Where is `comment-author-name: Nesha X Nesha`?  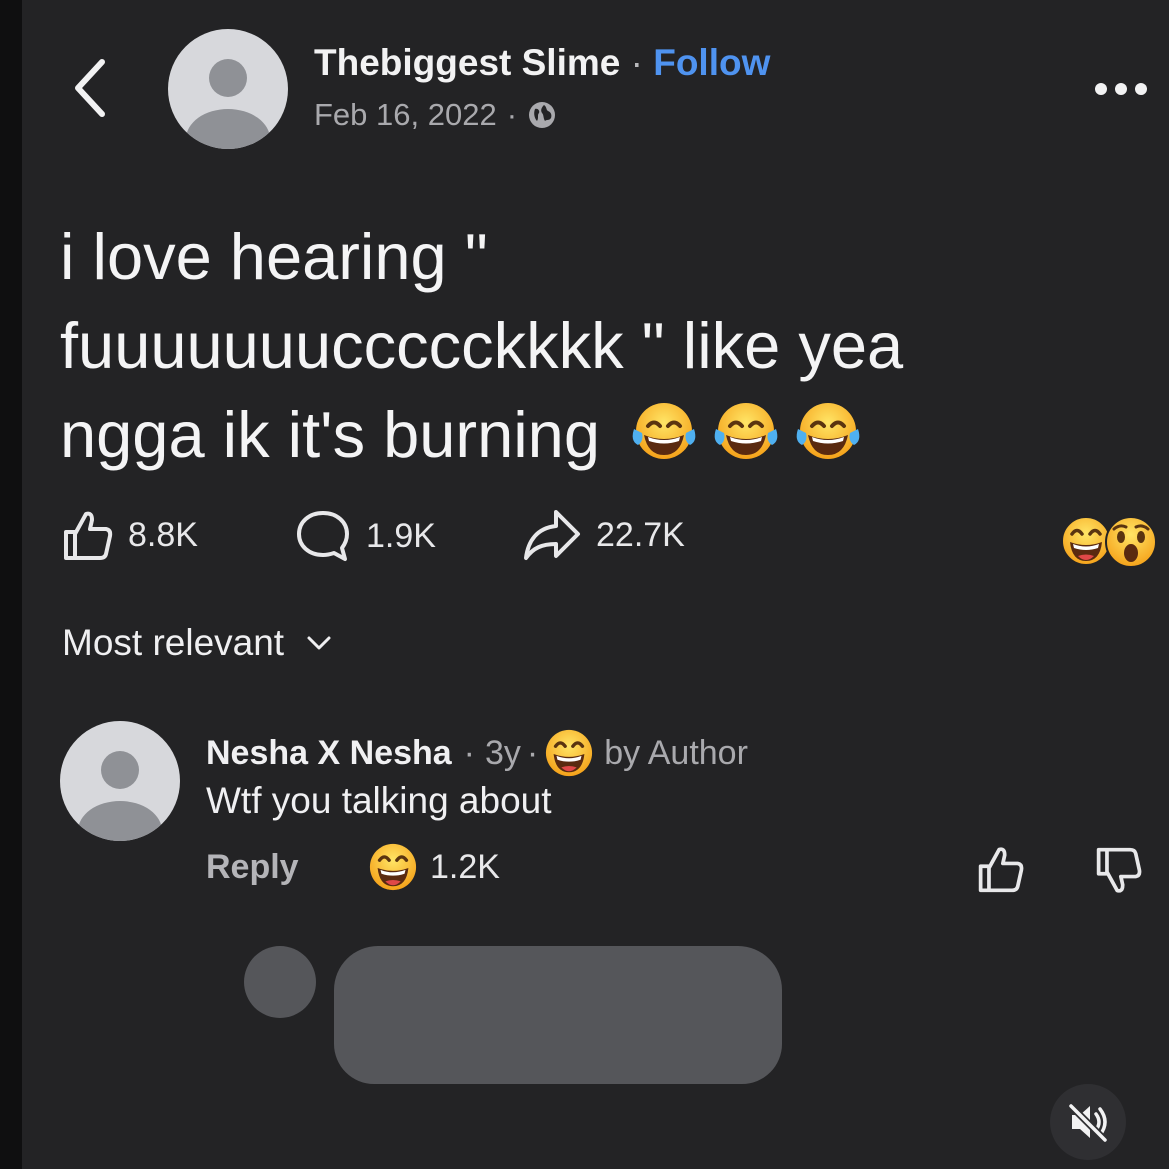
comment-author-name: Nesha X Nesha is located at coordinates (329, 753).